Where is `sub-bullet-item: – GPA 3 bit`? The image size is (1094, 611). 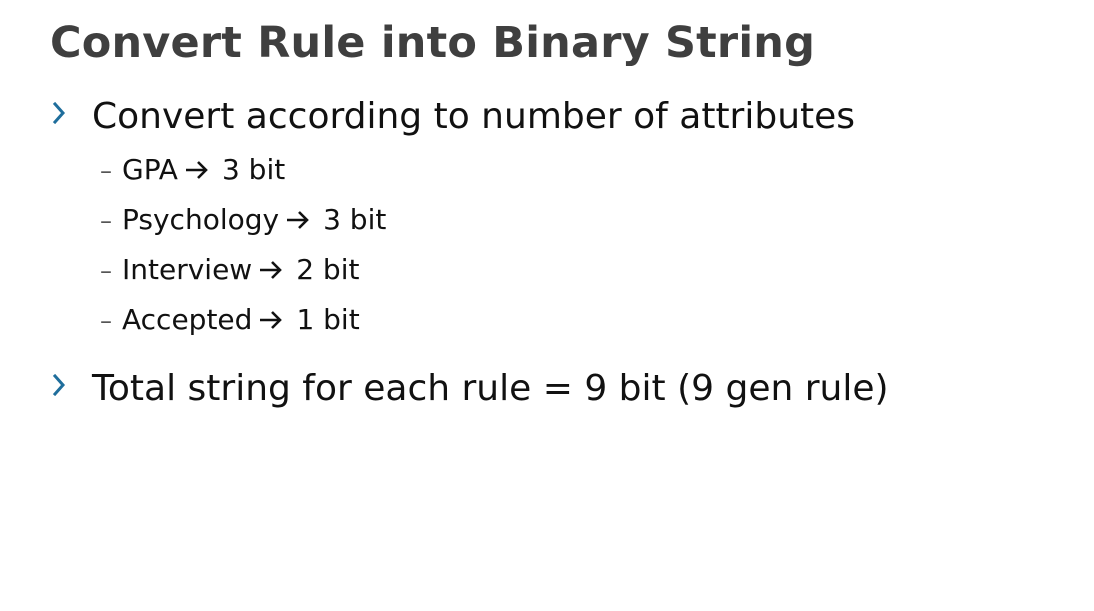 sub-bullet-item: – GPA 3 bit is located at coordinates (400, 175).